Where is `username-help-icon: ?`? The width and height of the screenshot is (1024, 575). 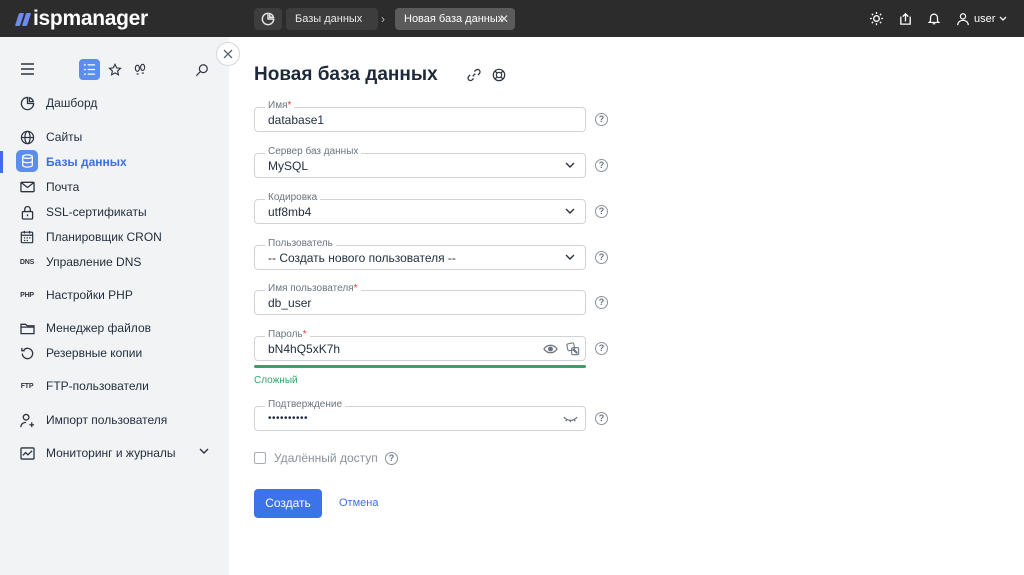
username-help-icon: ? is located at coordinates (601, 302).